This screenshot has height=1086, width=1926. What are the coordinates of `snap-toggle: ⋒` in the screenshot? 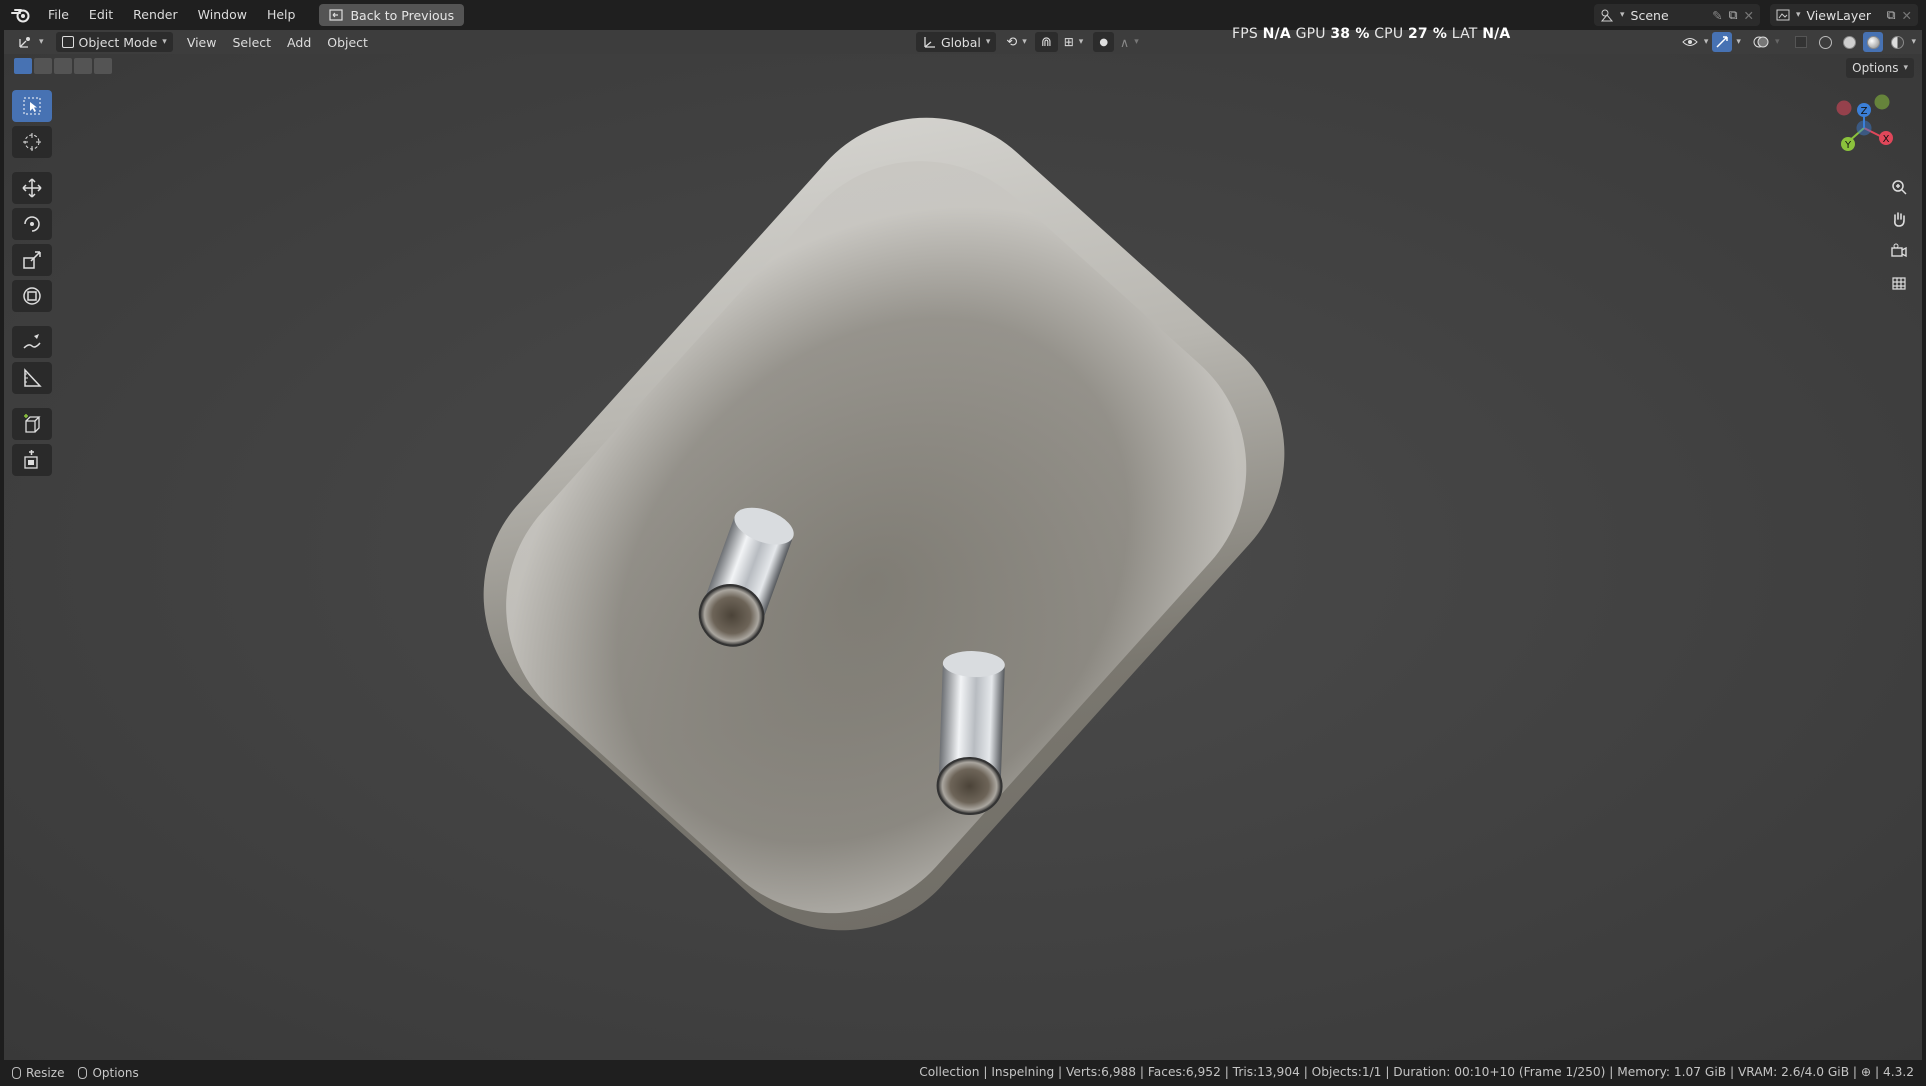 It's located at (1046, 42).